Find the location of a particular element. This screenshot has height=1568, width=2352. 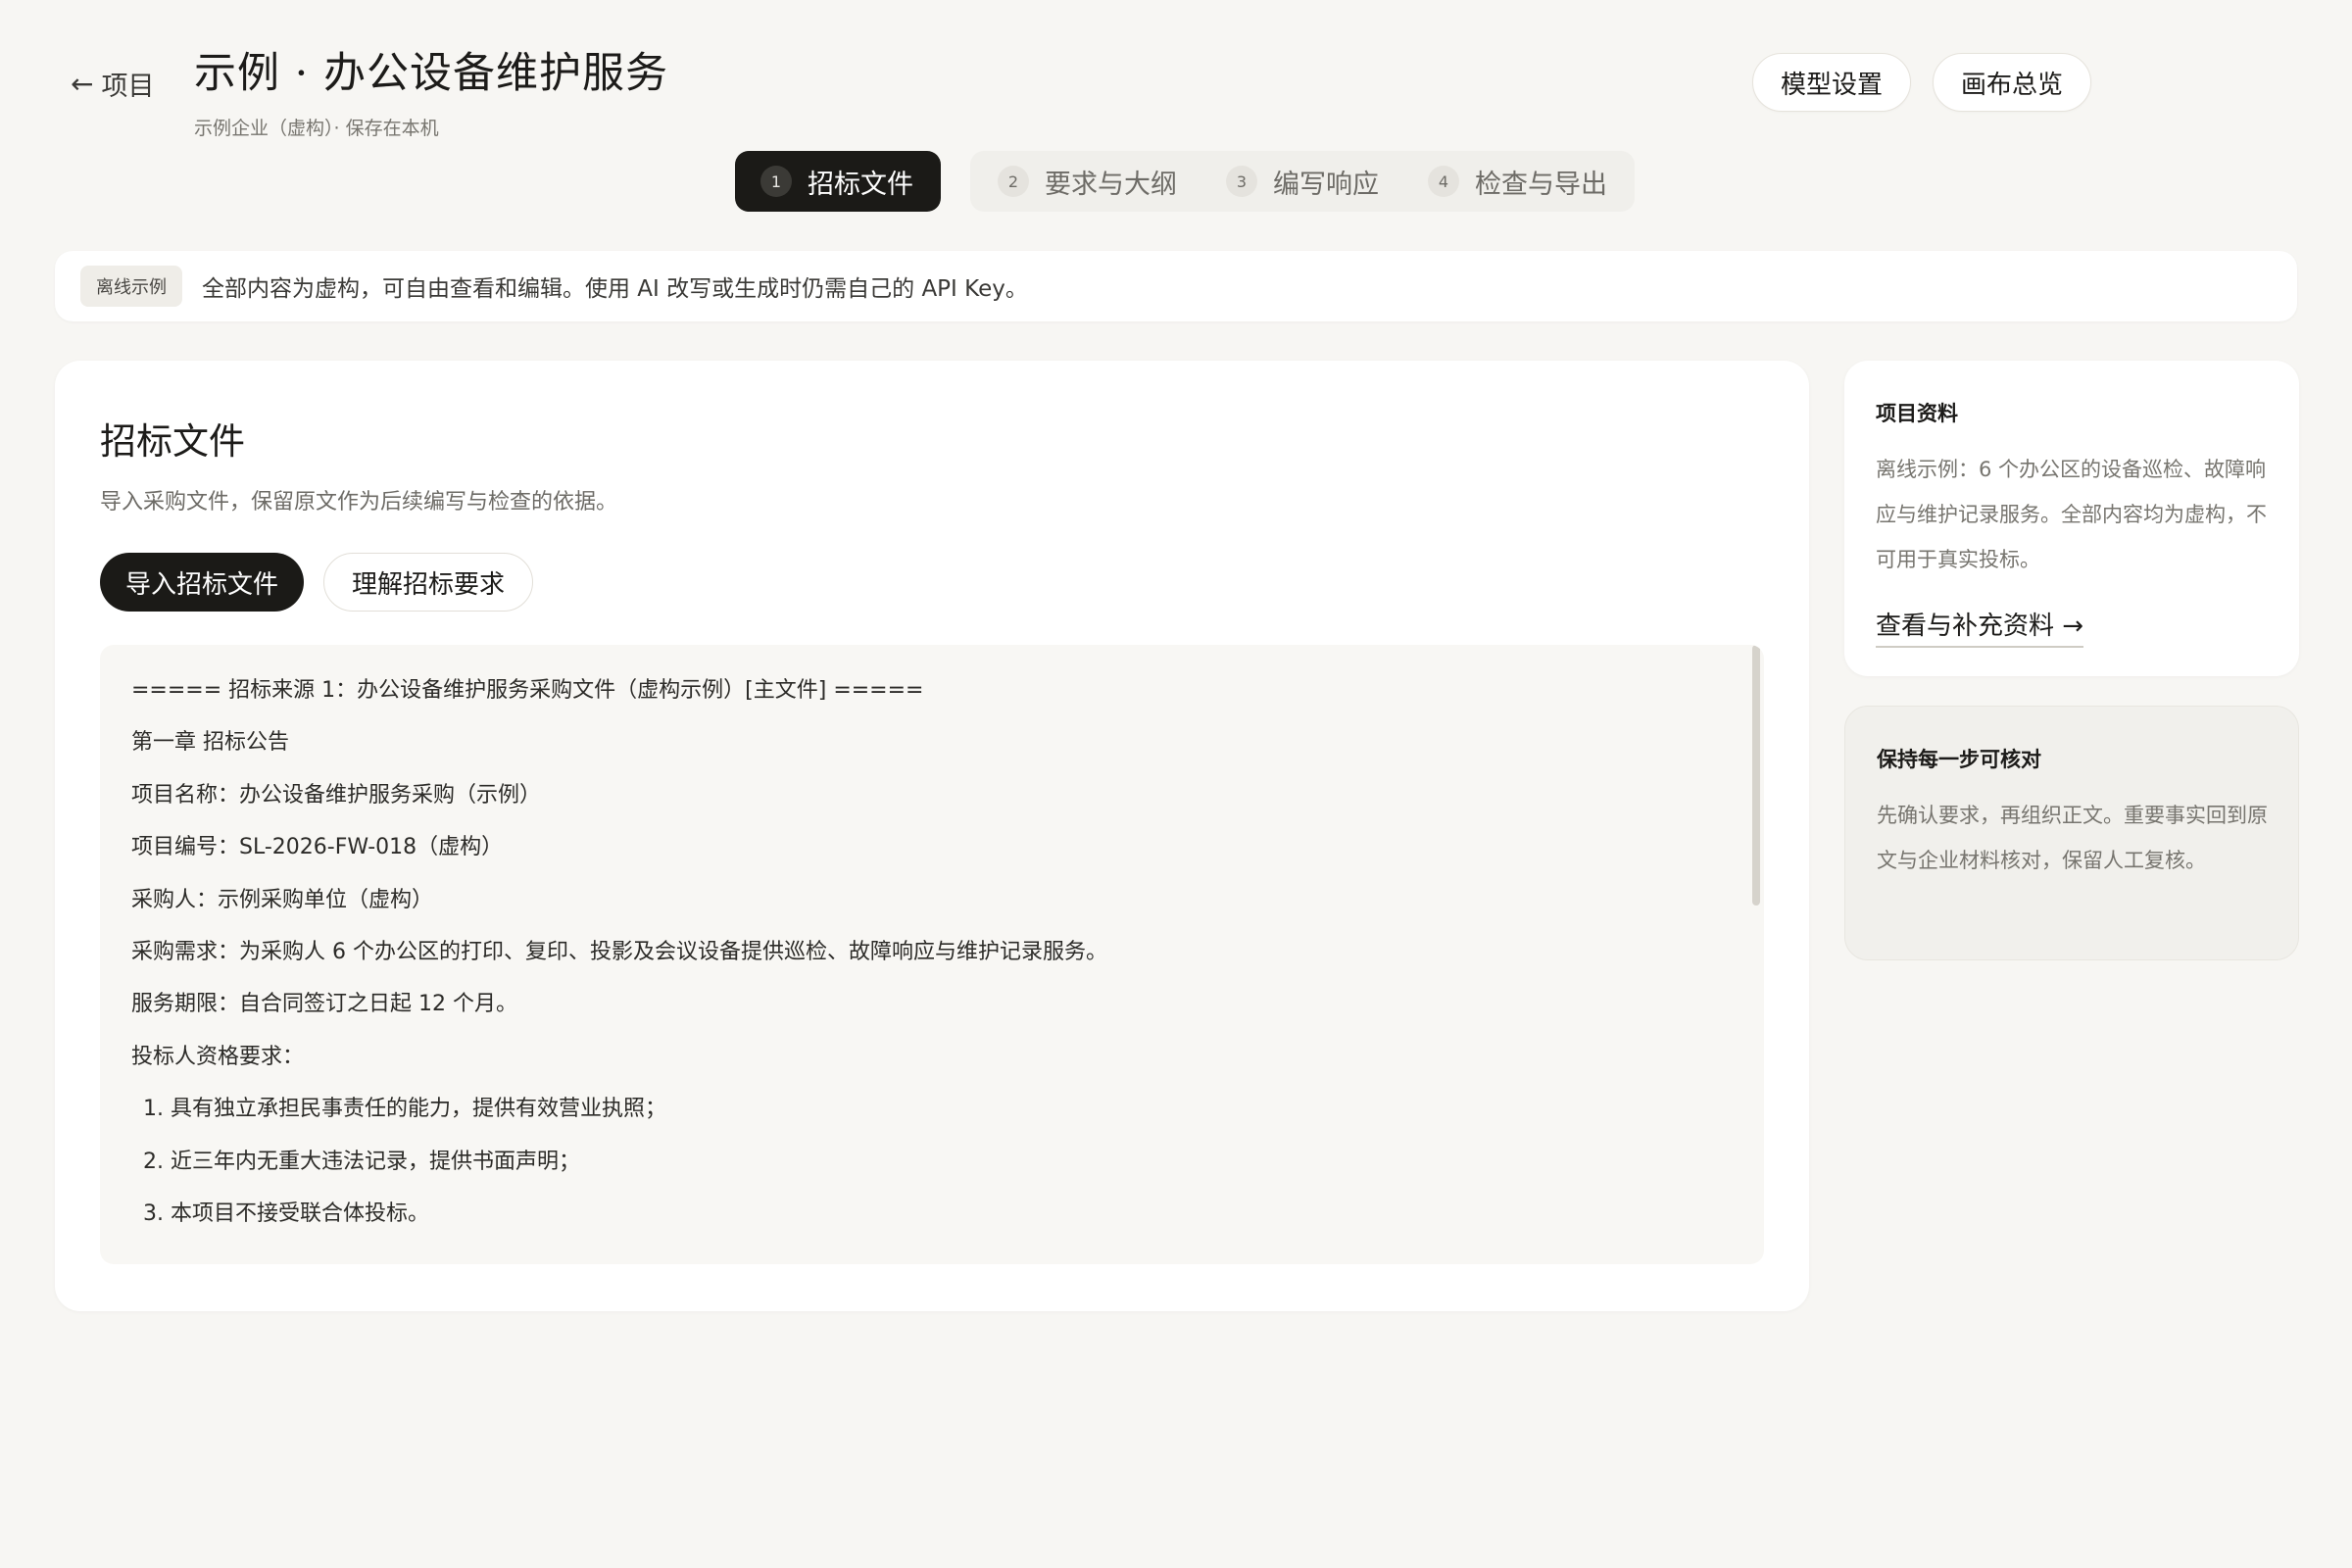

step-number: 4 is located at coordinates (1443, 181).